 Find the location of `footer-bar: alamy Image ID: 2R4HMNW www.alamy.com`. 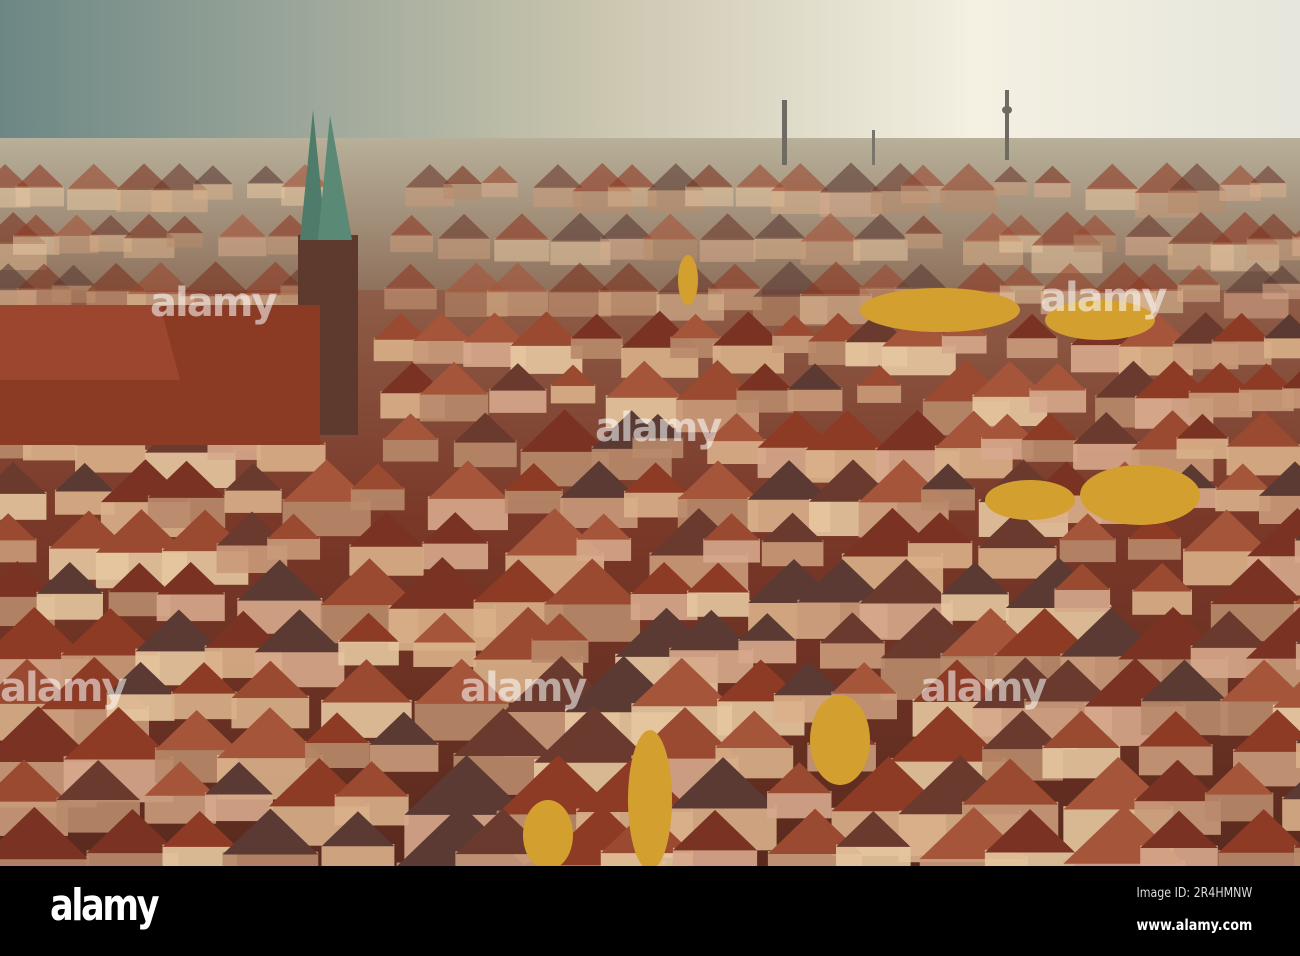

footer-bar: alamy Image ID: 2R4HMNW www.alamy.com is located at coordinates (650, 911).